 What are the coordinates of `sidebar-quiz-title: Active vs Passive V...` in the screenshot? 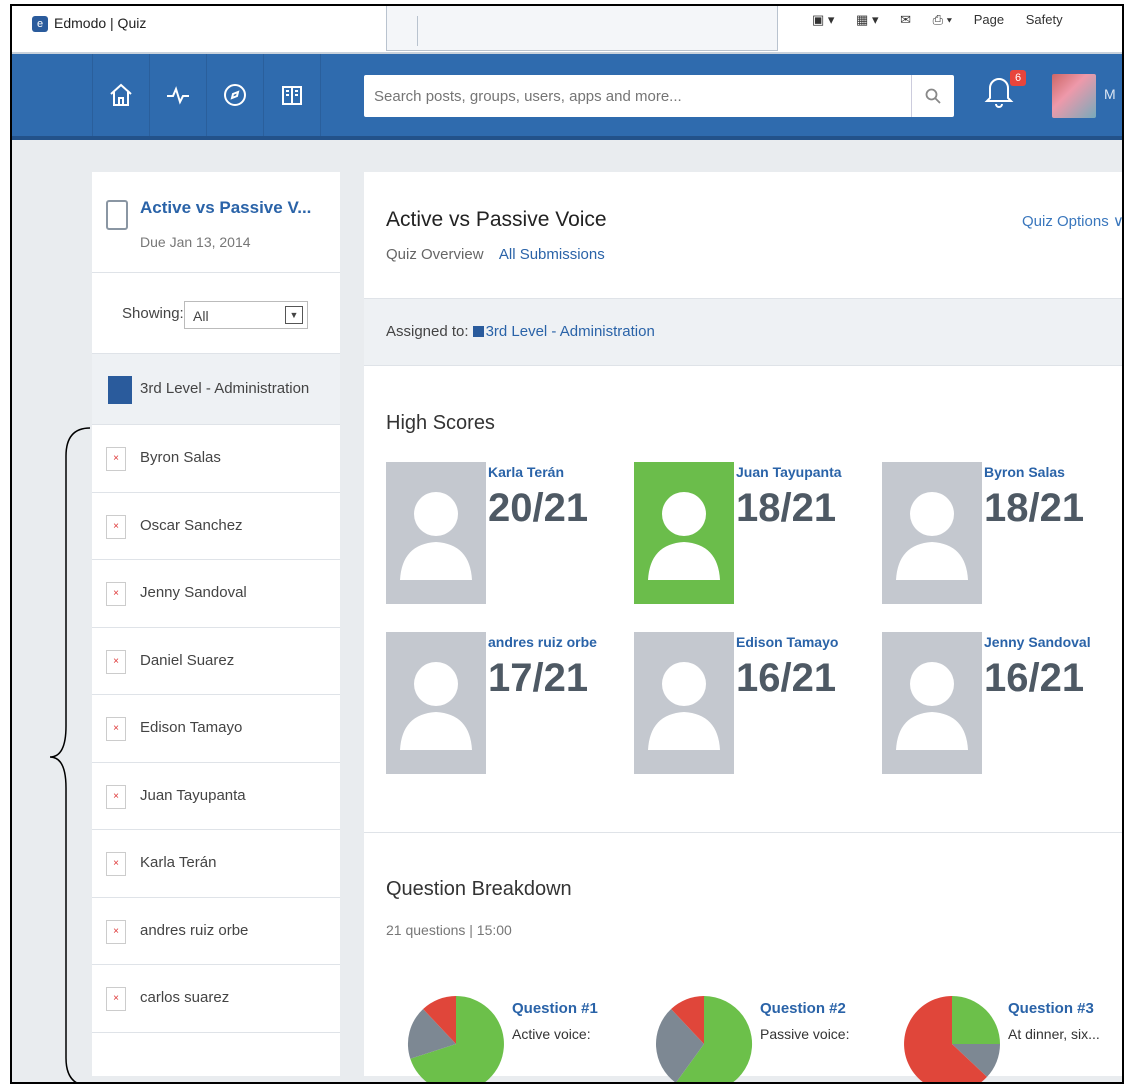 It's located at (225, 208).